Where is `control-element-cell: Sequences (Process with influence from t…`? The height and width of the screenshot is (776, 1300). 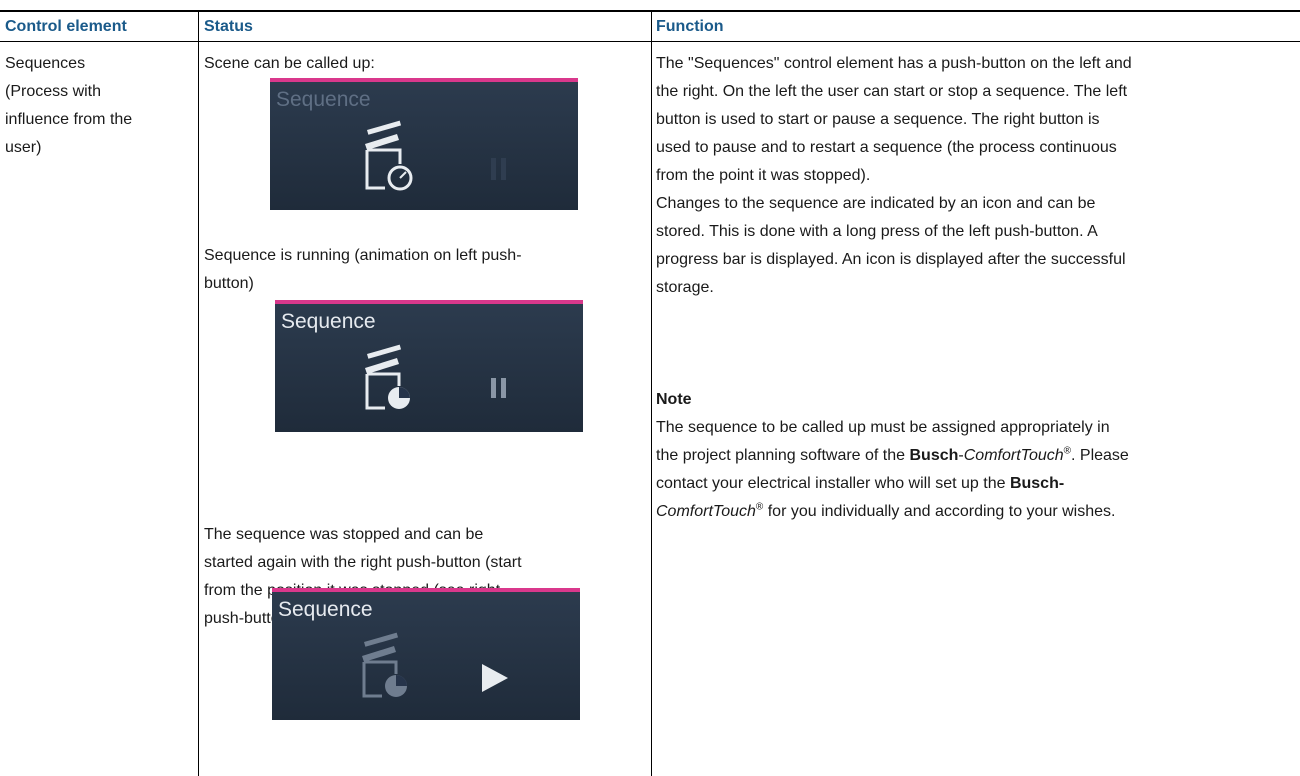 control-element-cell: Sequences (Process with influence from t… is located at coordinates (100, 106).